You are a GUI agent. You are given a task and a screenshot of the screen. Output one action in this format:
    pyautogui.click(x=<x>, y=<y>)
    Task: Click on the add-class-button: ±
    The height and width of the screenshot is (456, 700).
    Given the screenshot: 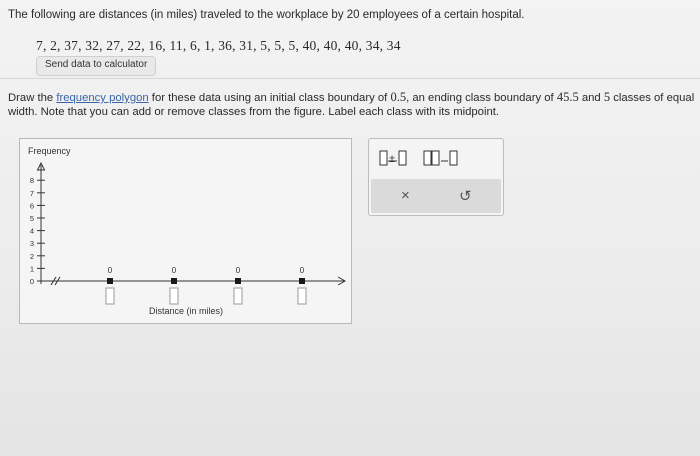 What is the action you would take?
    pyautogui.click(x=397, y=158)
    